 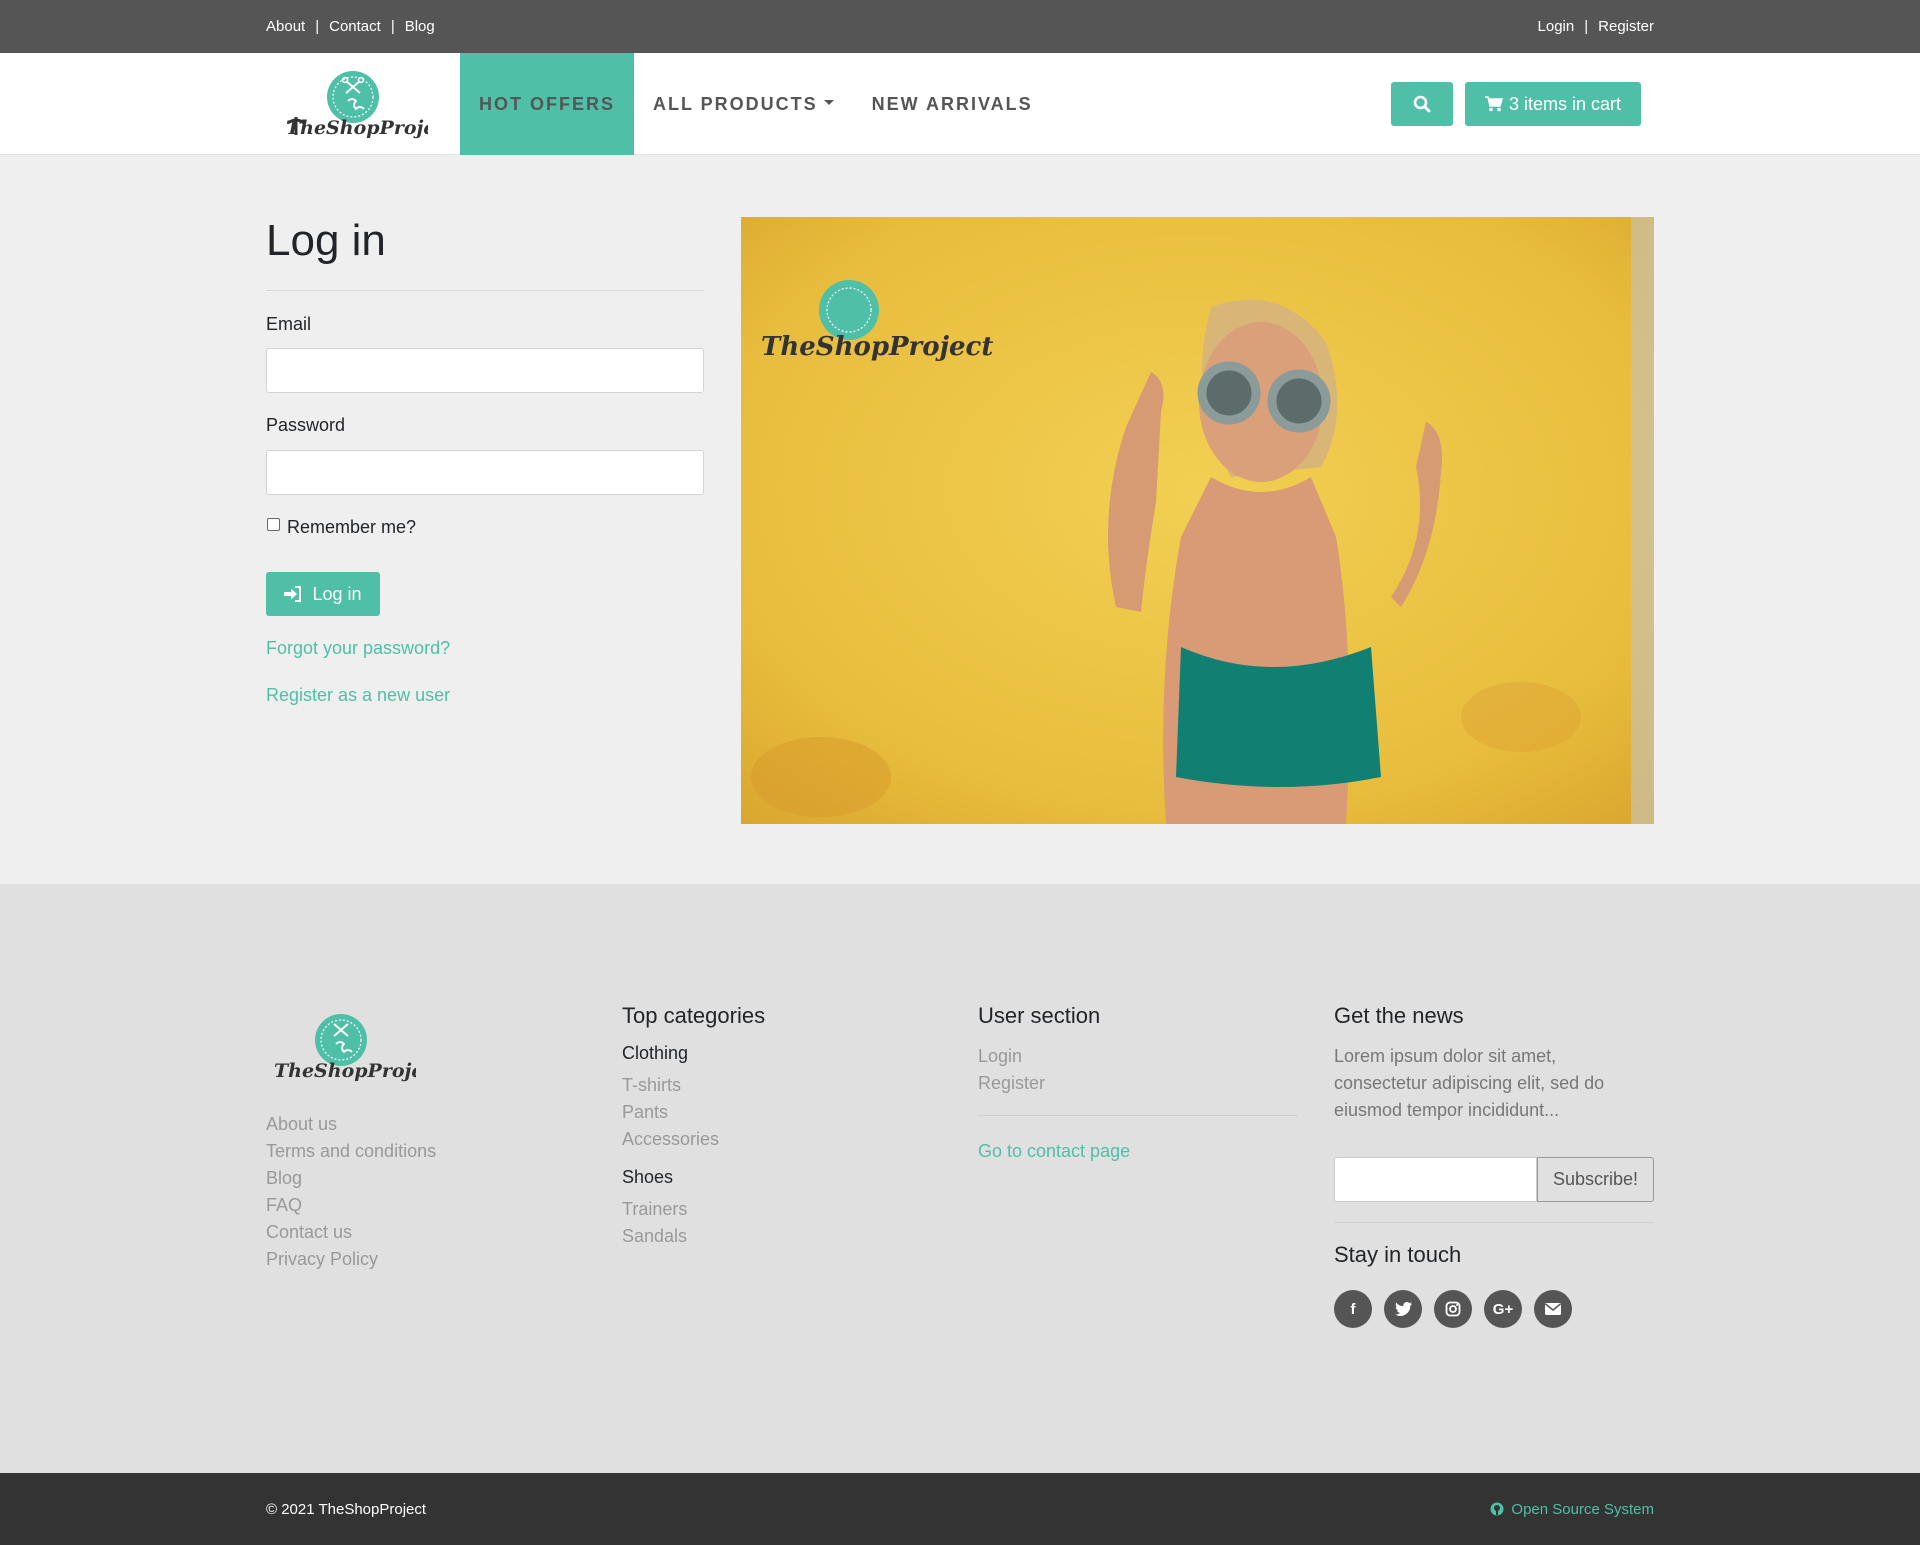 I want to click on nav-all-products-label: ALL PRODUCTS, so click(x=735, y=103).